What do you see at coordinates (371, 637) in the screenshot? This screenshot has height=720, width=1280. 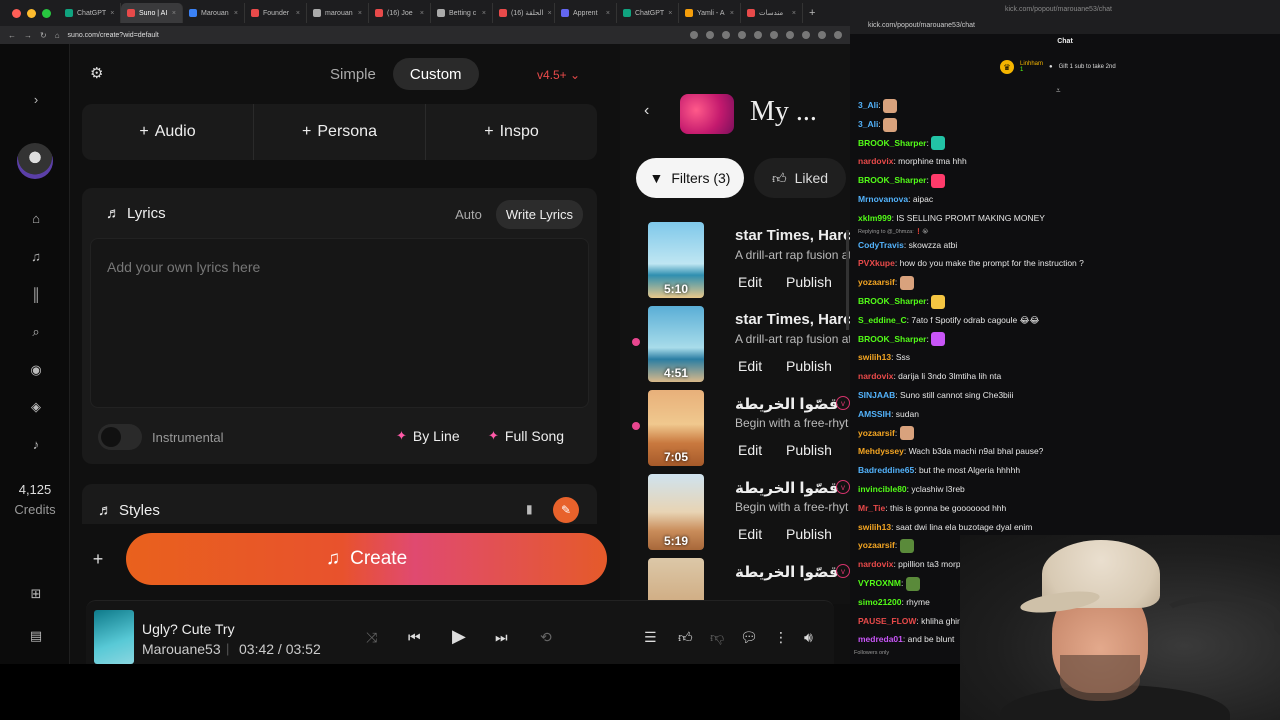 I see `shuffle-icon: ⤨` at bounding box center [371, 637].